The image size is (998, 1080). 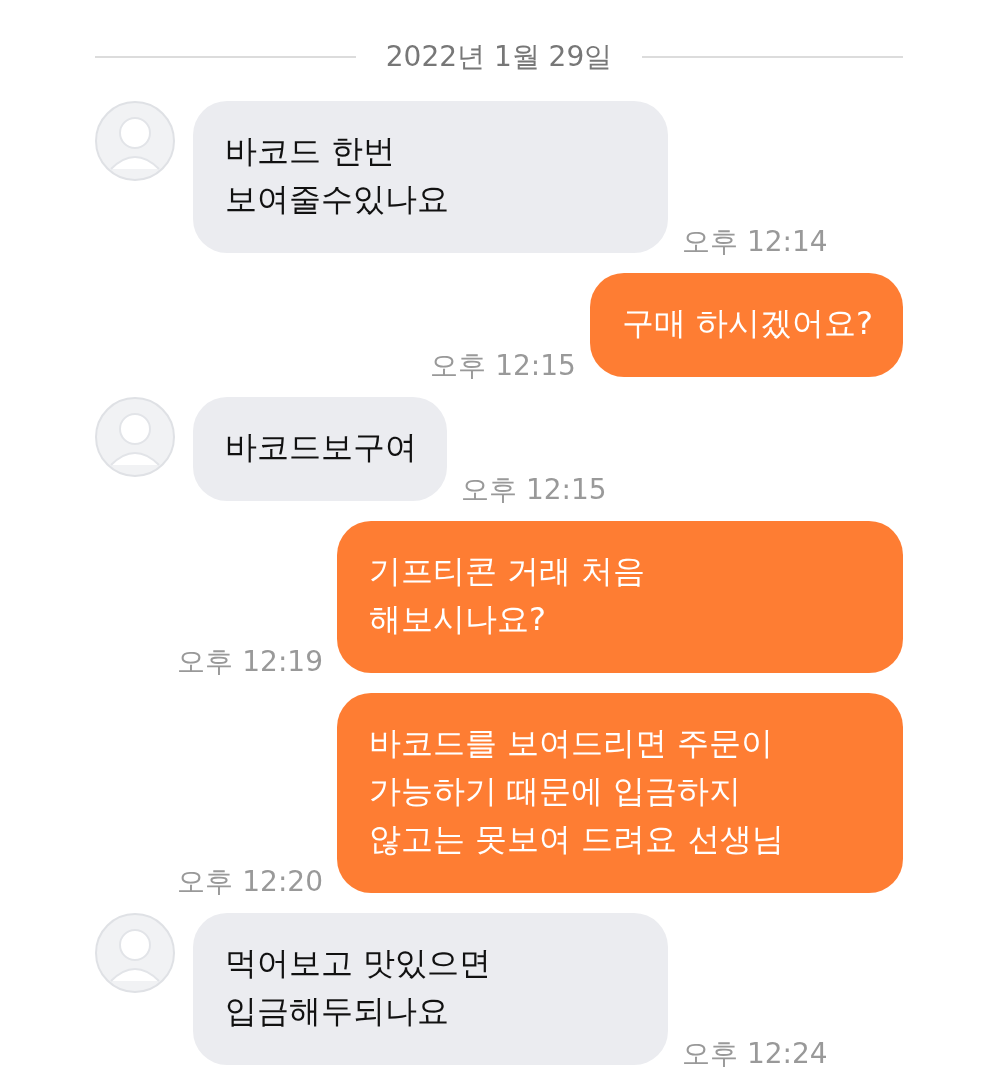 I want to click on message-time: 오후 12:20, so click(x=250, y=882).